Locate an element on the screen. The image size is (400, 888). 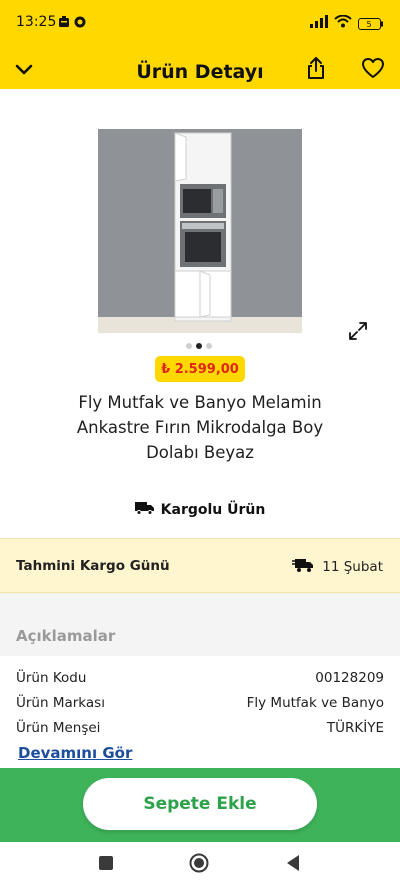
signal-icon is located at coordinates (320, 22).